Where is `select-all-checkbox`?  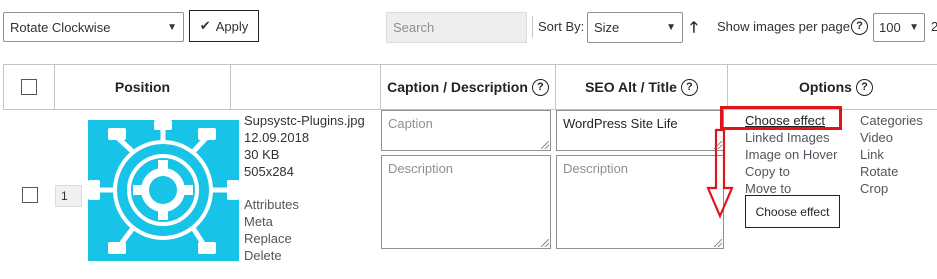 select-all-checkbox is located at coordinates (29, 87).